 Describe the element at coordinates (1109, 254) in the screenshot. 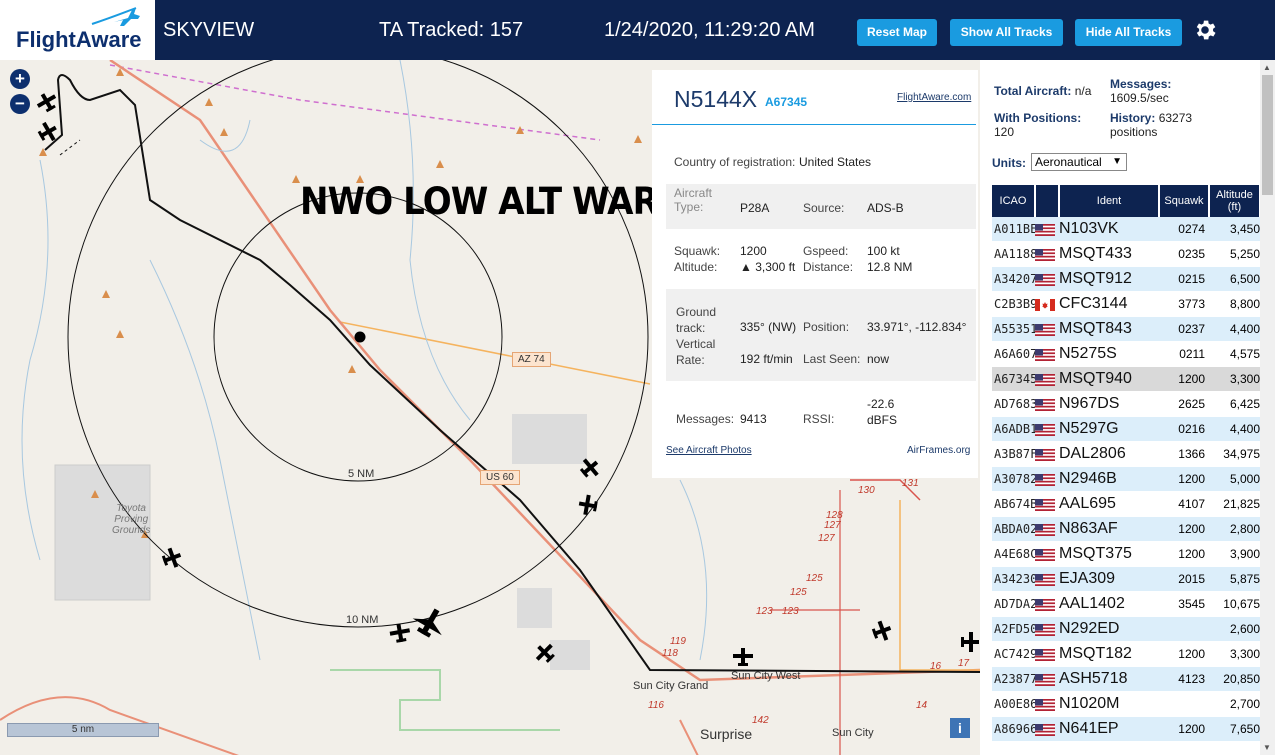

I see `cell-ident: MSQT433` at that location.